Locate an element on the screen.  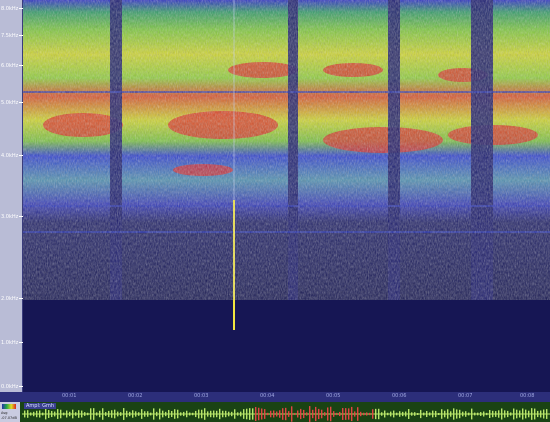
freq-tick: 5.0kHz is located at coordinates (11, 103).